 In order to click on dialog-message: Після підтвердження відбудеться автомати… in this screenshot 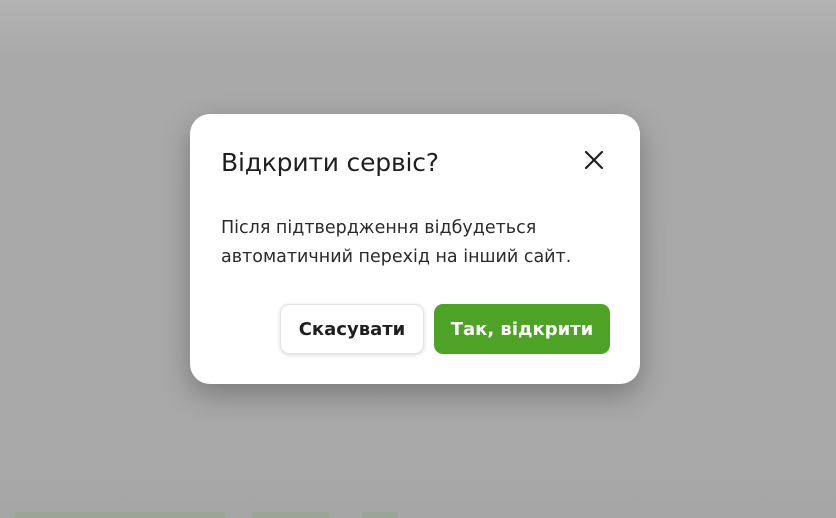, I will do `click(416, 243)`.